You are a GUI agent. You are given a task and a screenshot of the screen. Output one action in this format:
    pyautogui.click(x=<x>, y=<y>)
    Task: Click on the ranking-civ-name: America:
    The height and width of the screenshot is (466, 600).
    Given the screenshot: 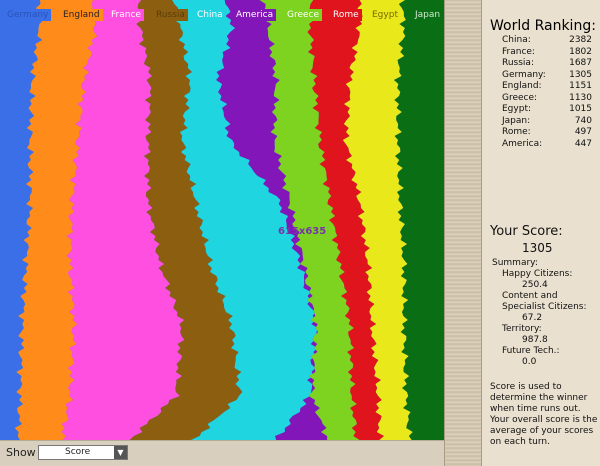 What is the action you would take?
    pyautogui.click(x=522, y=143)
    